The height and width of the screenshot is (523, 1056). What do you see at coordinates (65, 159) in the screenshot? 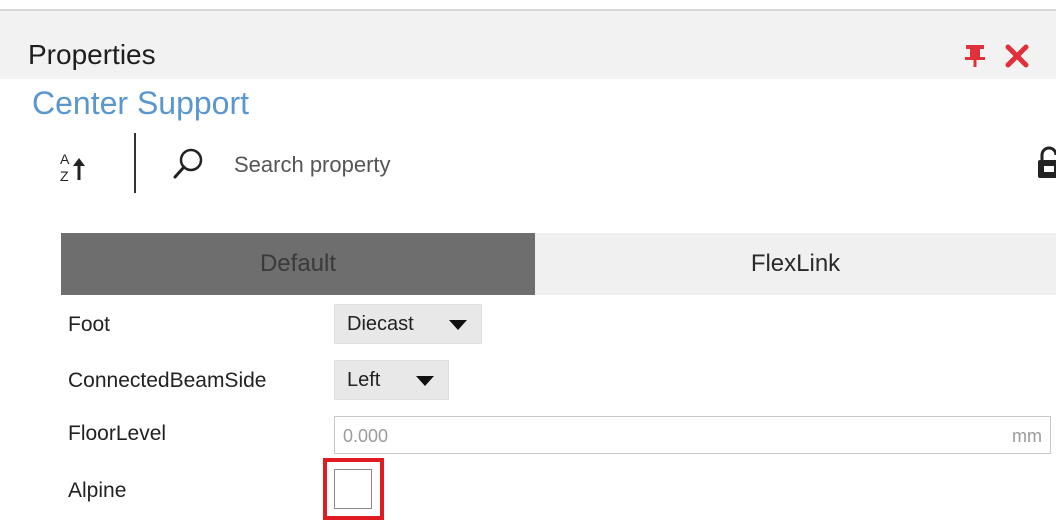
I see `svg-text: A` at bounding box center [65, 159].